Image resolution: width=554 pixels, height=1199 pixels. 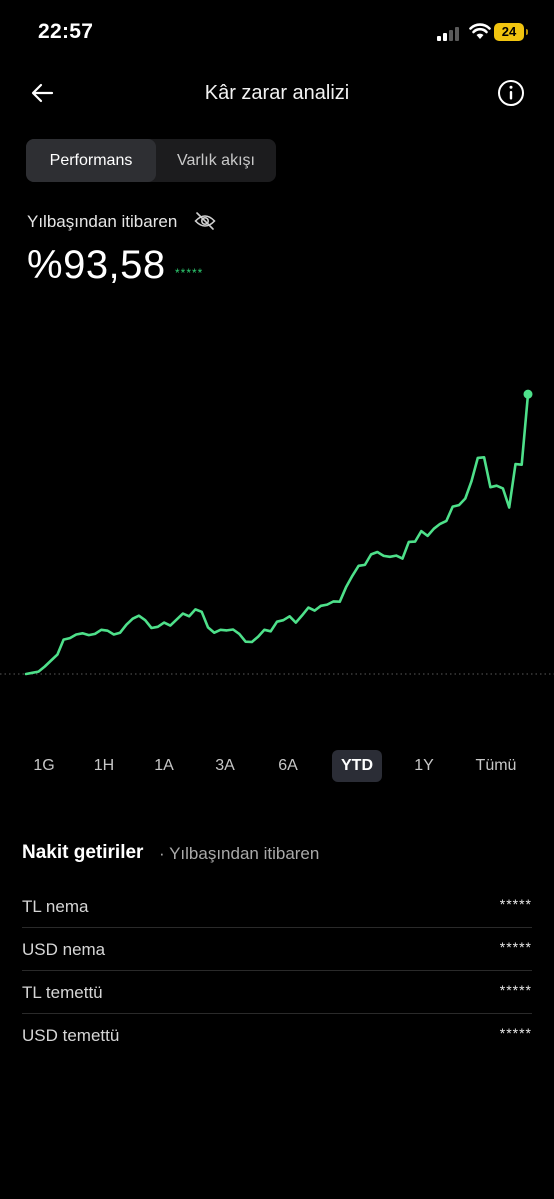 What do you see at coordinates (44, 766) in the screenshot?
I see `period-tab-1g: 1G` at bounding box center [44, 766].